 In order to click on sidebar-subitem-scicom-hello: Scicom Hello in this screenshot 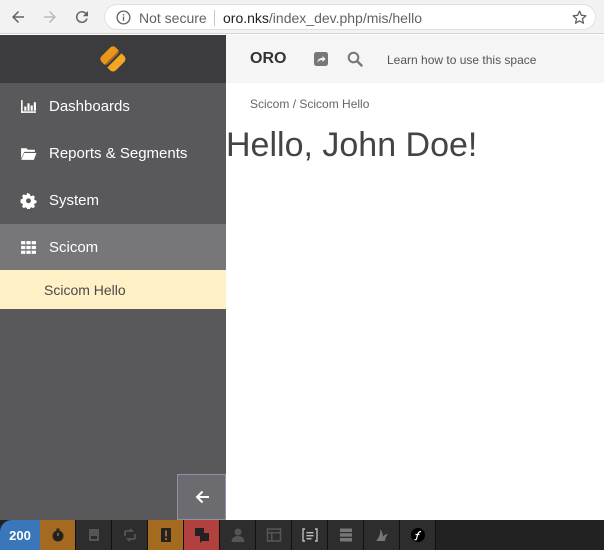, I will do `click(113, 289)`.